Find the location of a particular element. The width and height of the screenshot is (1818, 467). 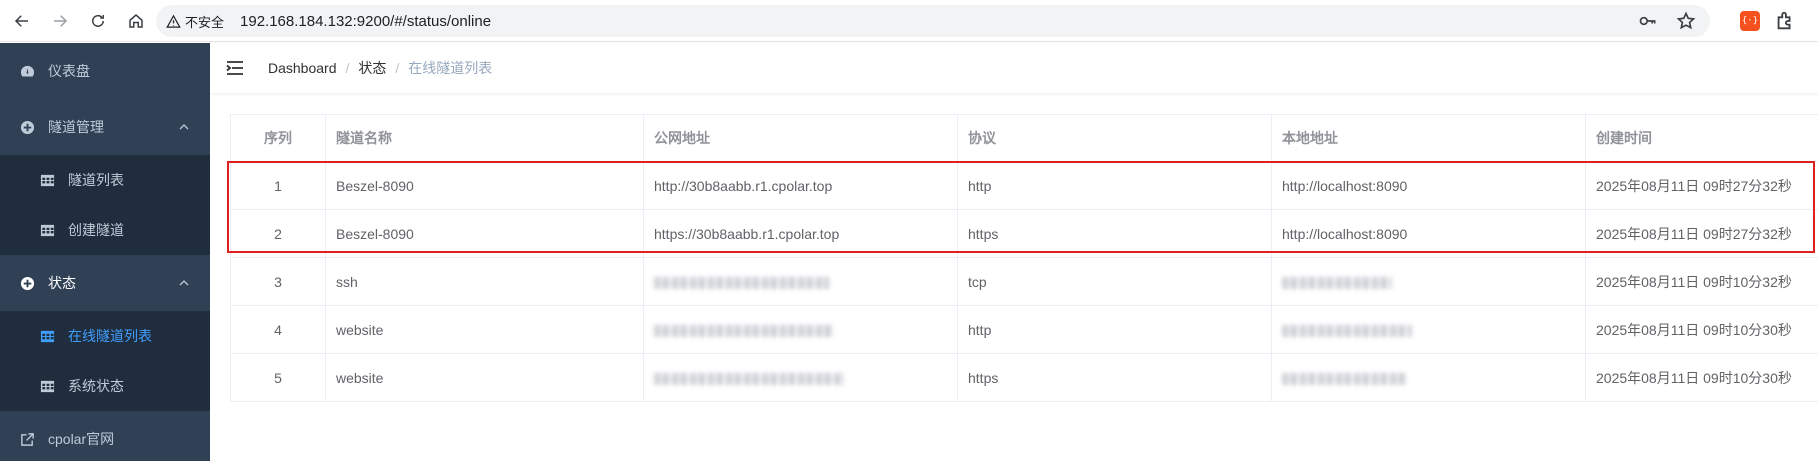

sidebar-item-cpolar-site: cpolar官网 is located at coordinates (105, 439).